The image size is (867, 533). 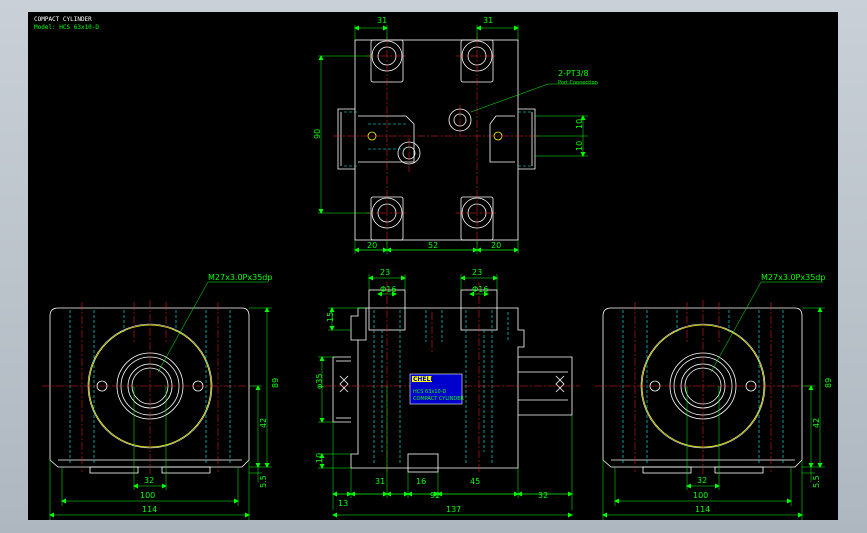 What do you see at coordinates (343, 503) in the screenshot?
I see `front-dim-b1: 13` at bounding box center [343, 503].